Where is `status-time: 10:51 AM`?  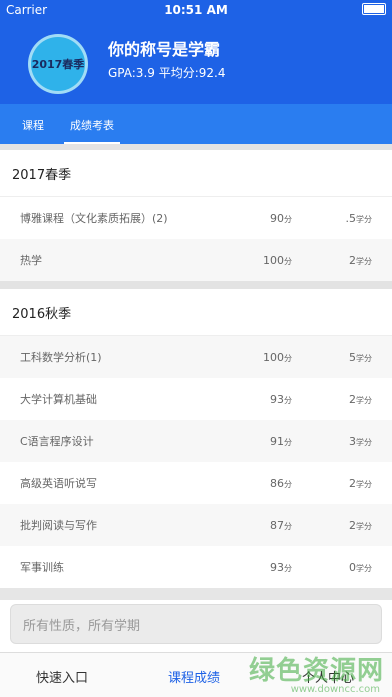
status-time: 10:51 AM is located at coordinates (196, 10).